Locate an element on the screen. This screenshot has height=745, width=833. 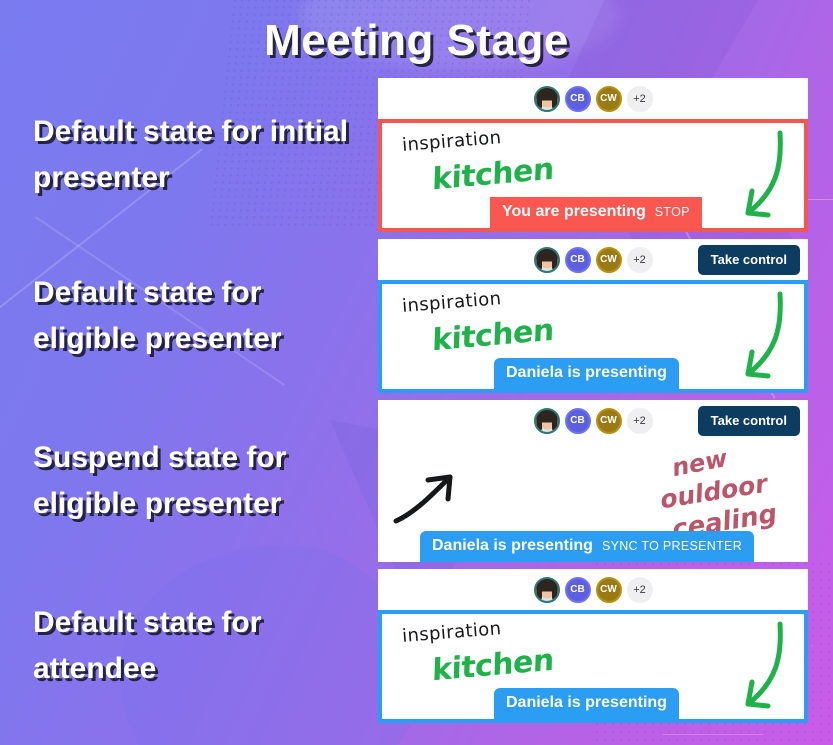
page-title: Meeting Stage is located at coordinates (416, 40).